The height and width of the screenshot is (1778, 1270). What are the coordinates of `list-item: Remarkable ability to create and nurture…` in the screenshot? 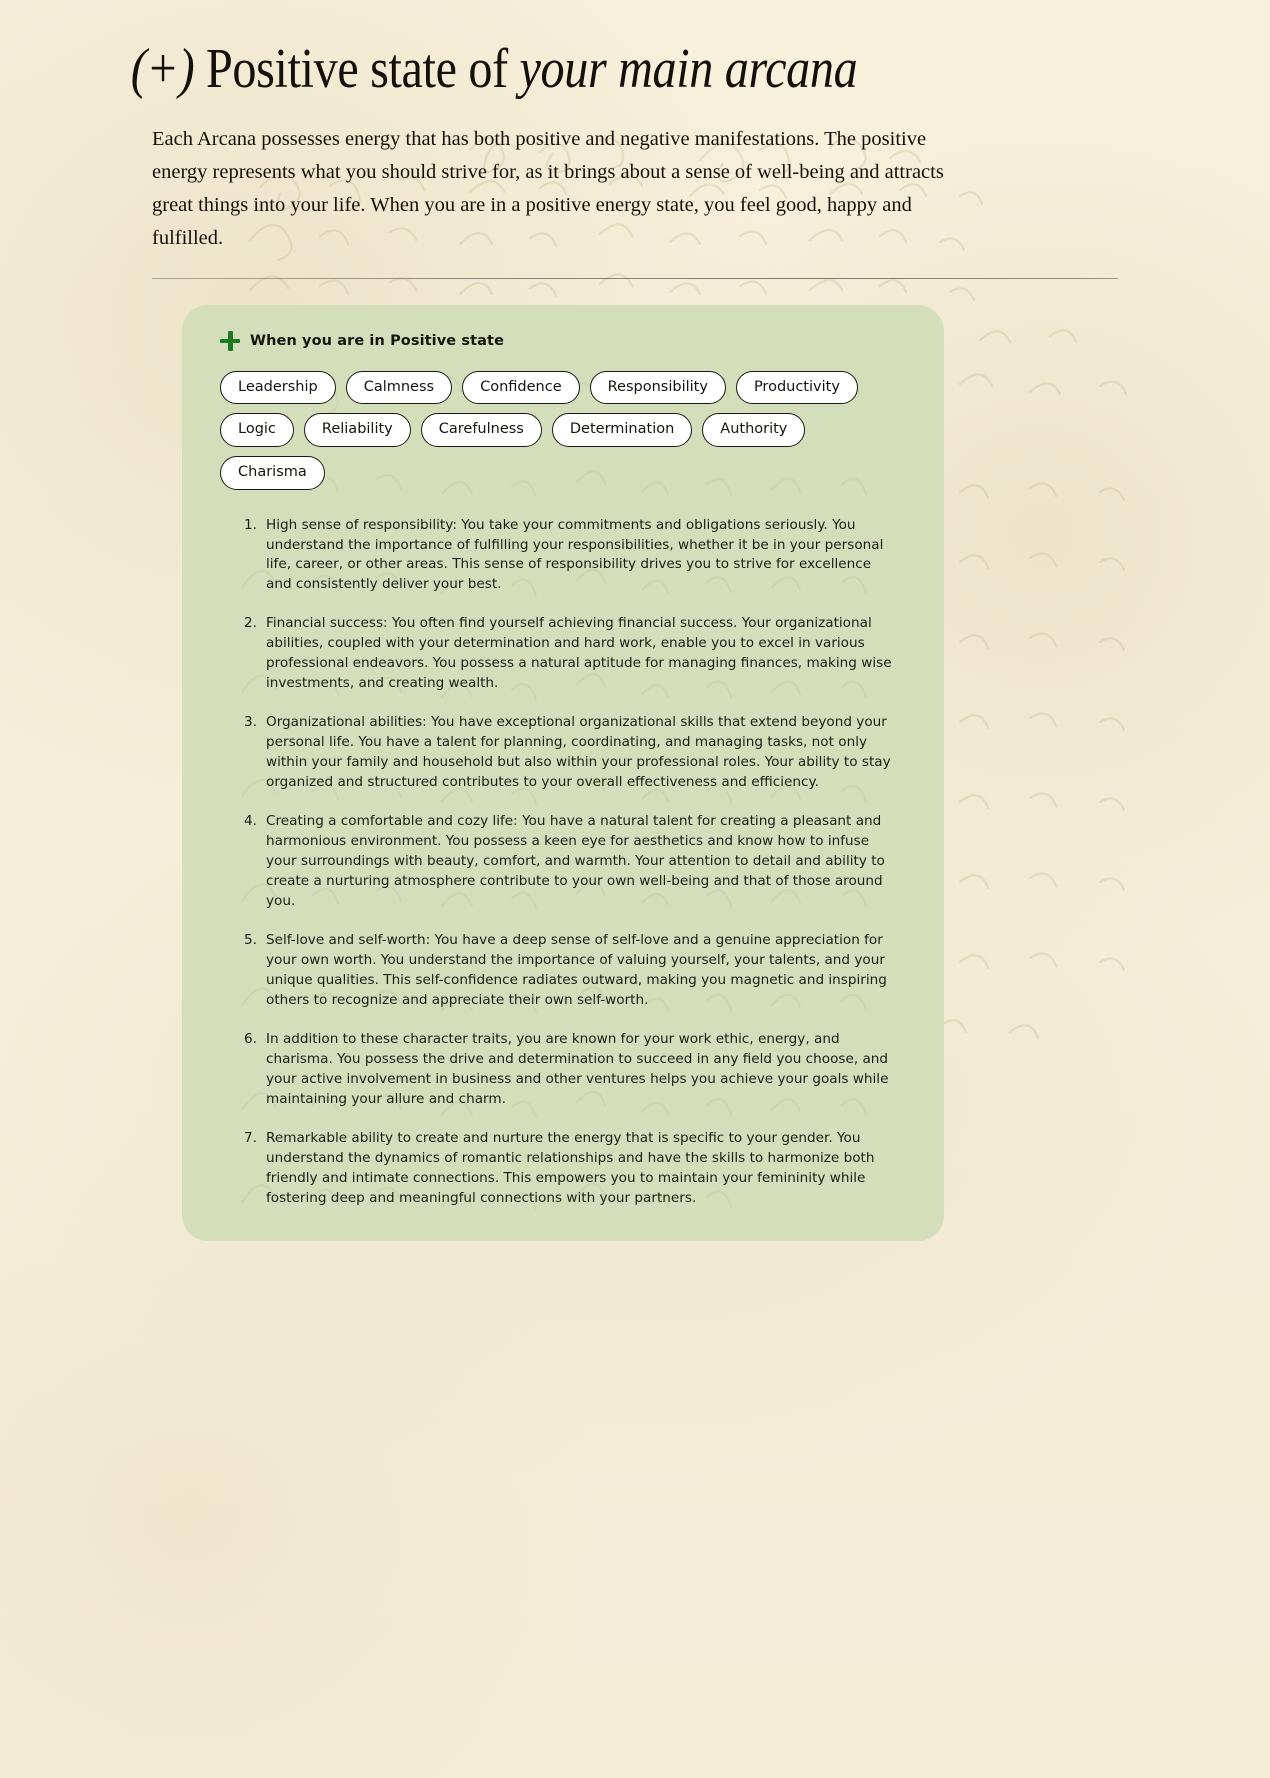 It's located at (559, 1167).